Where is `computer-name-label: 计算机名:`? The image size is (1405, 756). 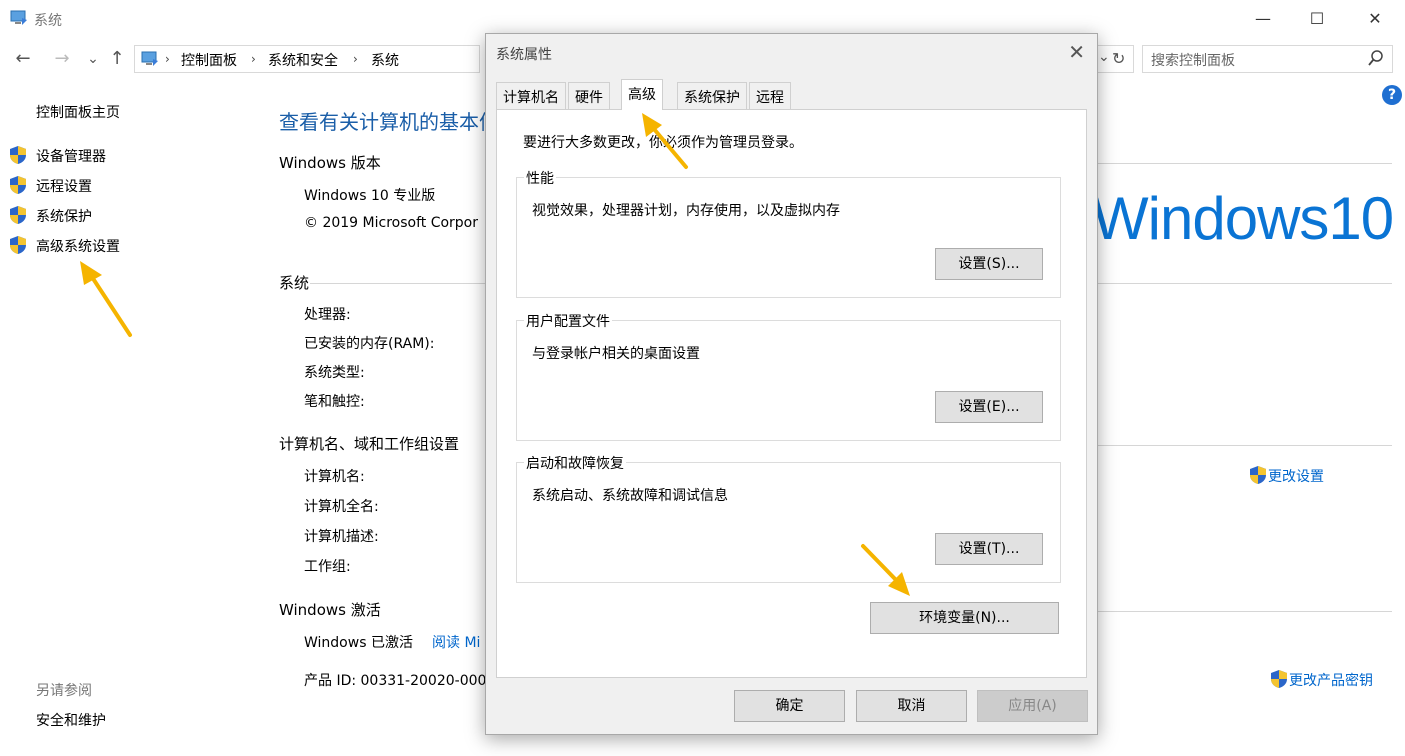 computer-name-label: 计算机名: is located at coordinates (334, 477).